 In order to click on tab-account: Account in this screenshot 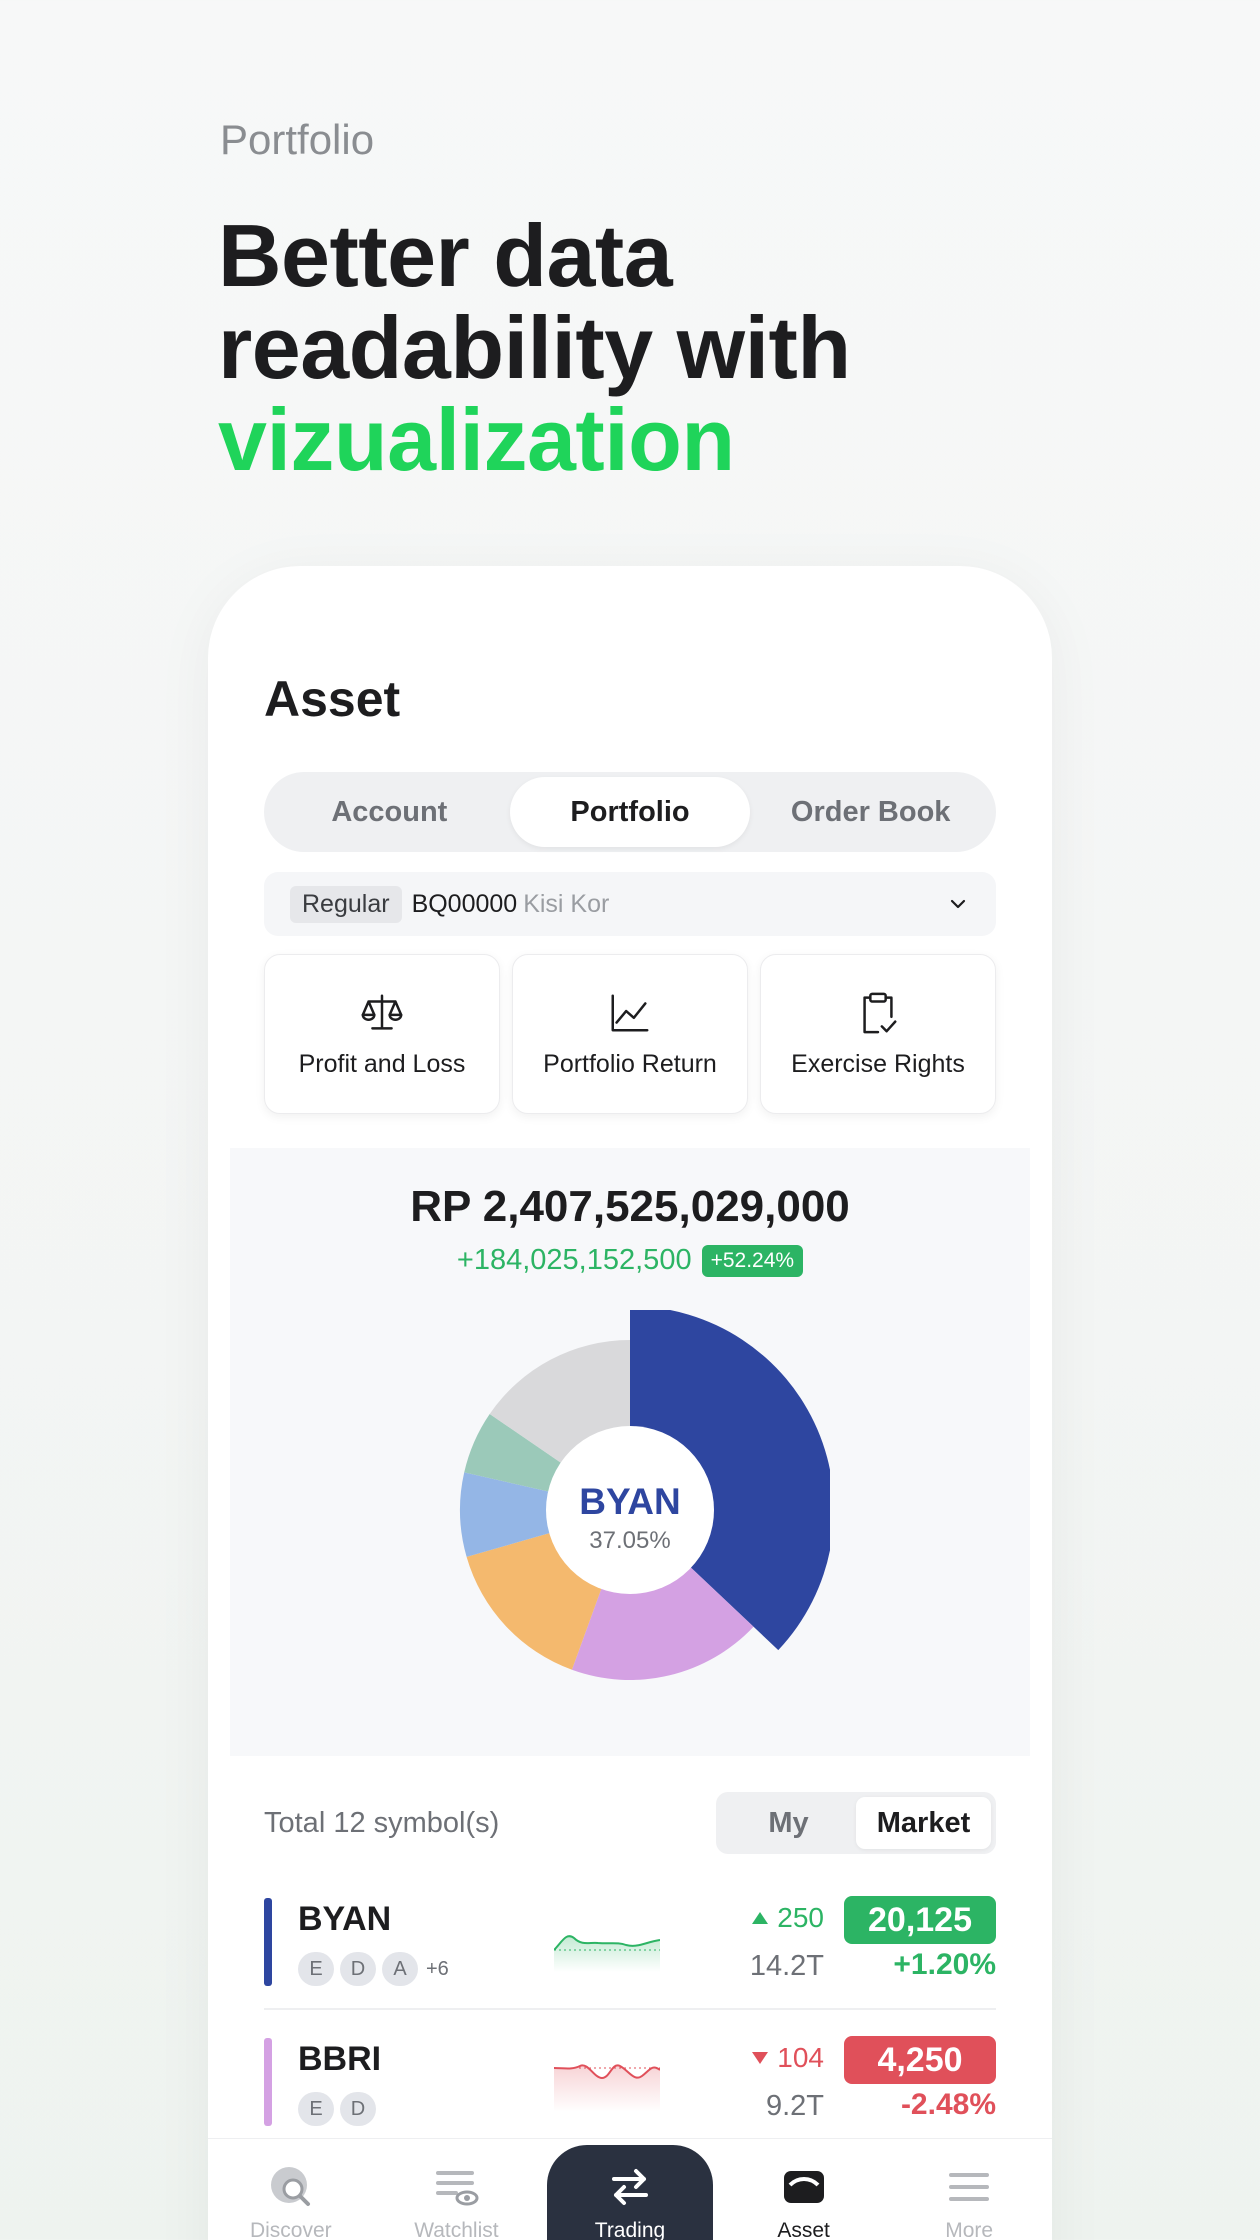, I will do `click(389, 812)`.